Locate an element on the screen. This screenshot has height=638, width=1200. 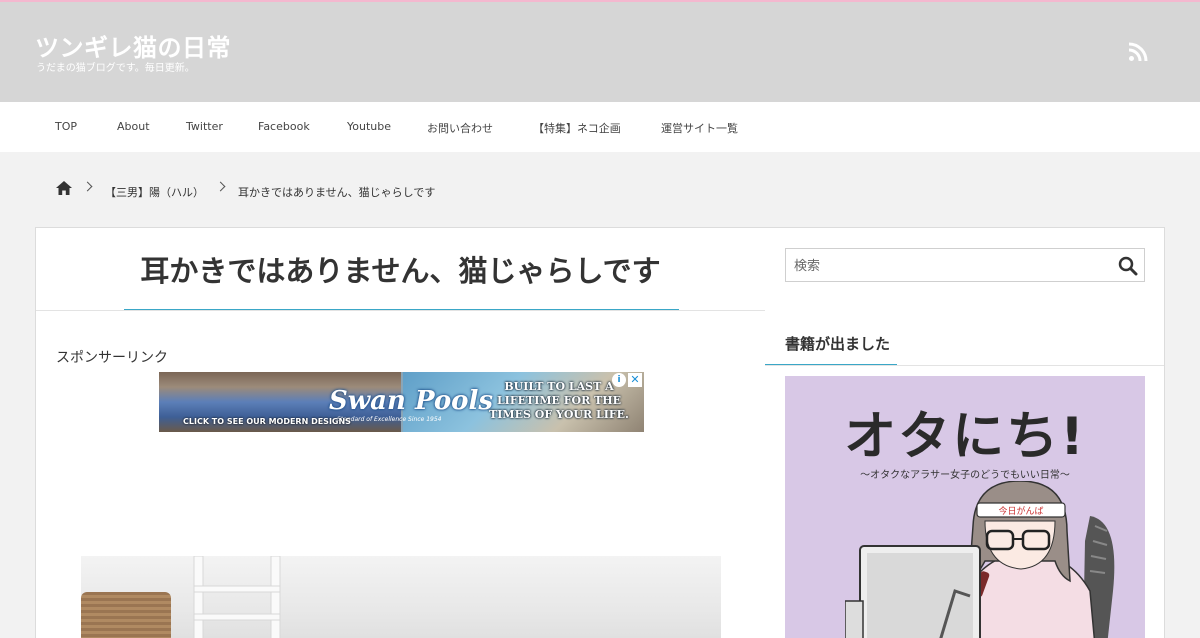
sponsor-label: スポンサーリンク is located at coordinates (112, 358).